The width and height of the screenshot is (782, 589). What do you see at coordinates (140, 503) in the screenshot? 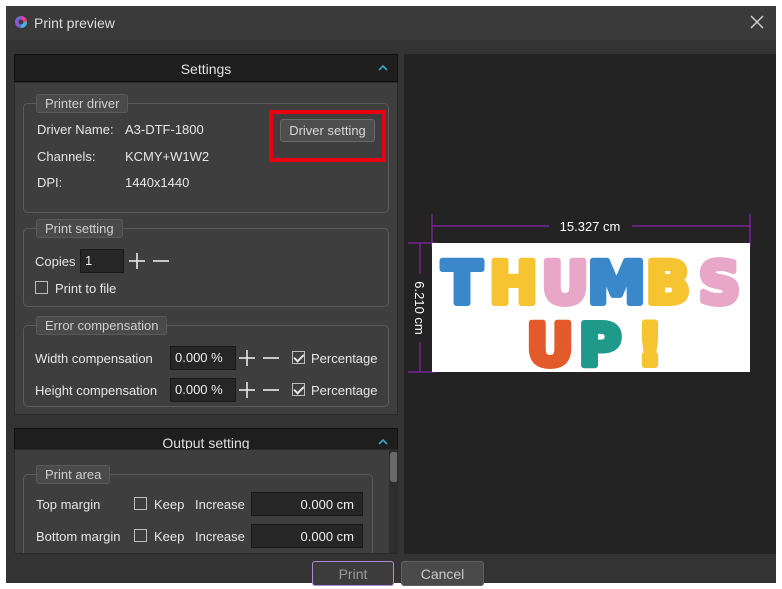
I see `top-keep-checkbox` at bounding box center [140, 503].